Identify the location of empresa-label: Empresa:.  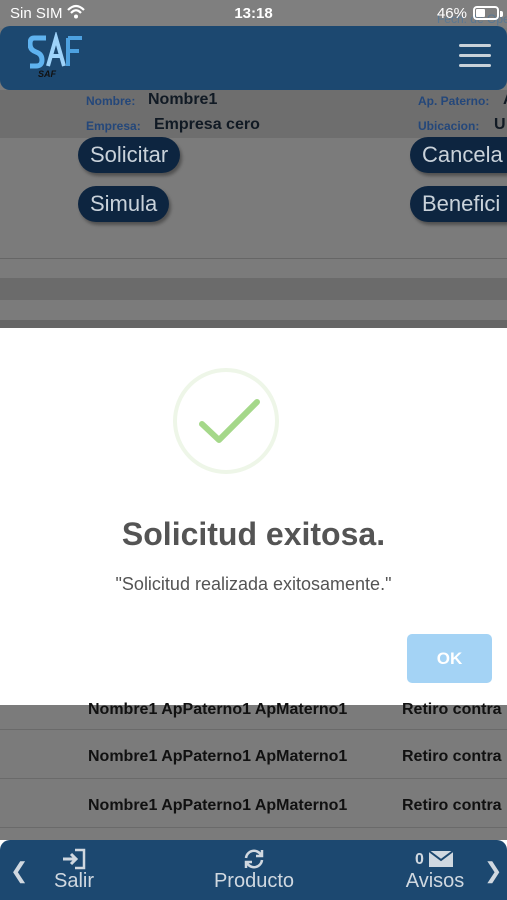
(113, 126).